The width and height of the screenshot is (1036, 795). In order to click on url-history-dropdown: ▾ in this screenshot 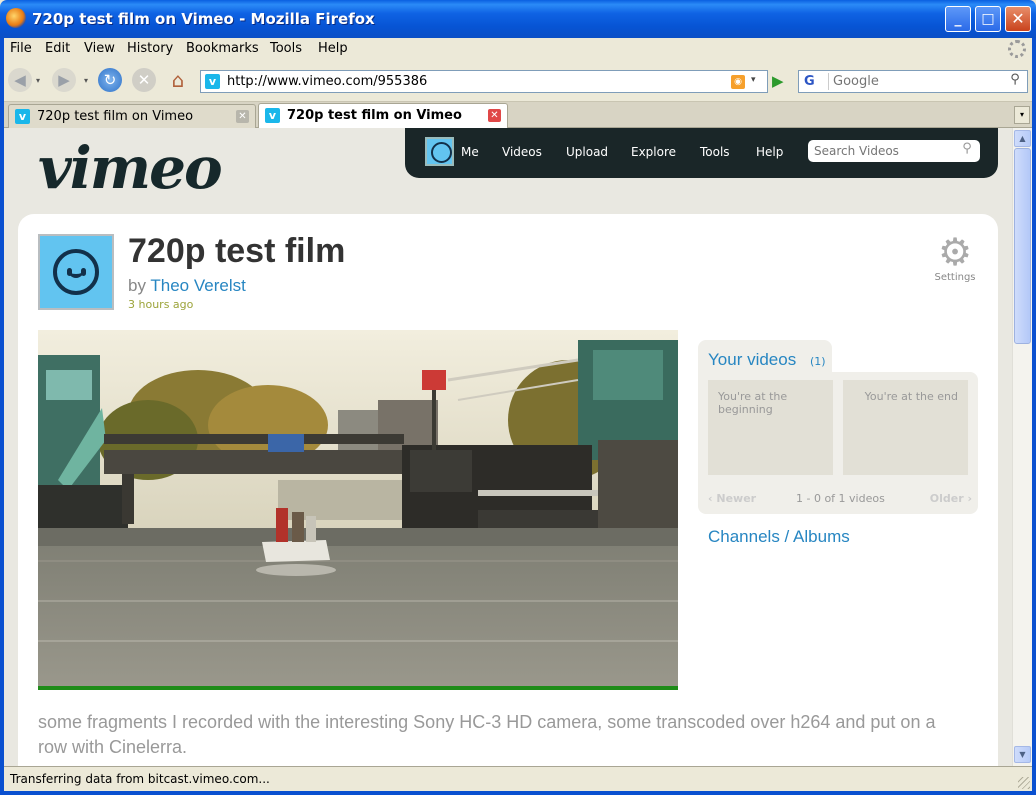, I will do `click(753, 80)`.